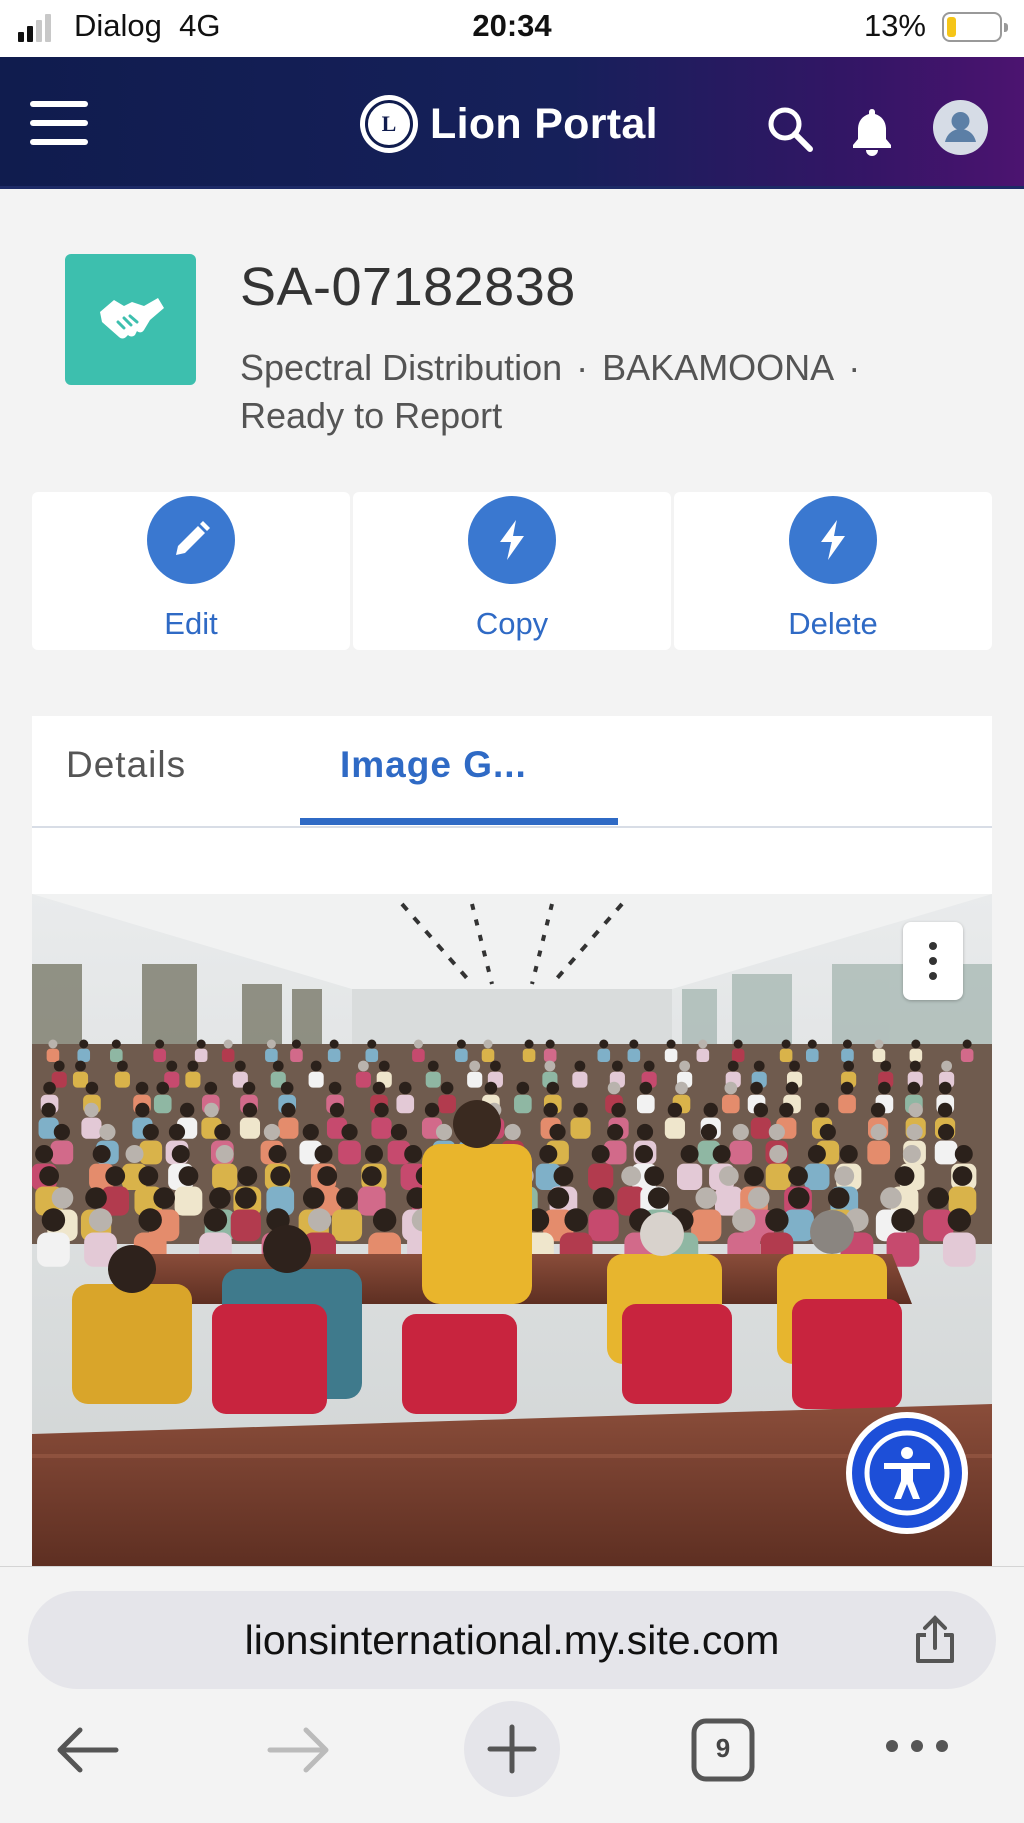  I want to click on copy-label: Copy, so click(512, 623).